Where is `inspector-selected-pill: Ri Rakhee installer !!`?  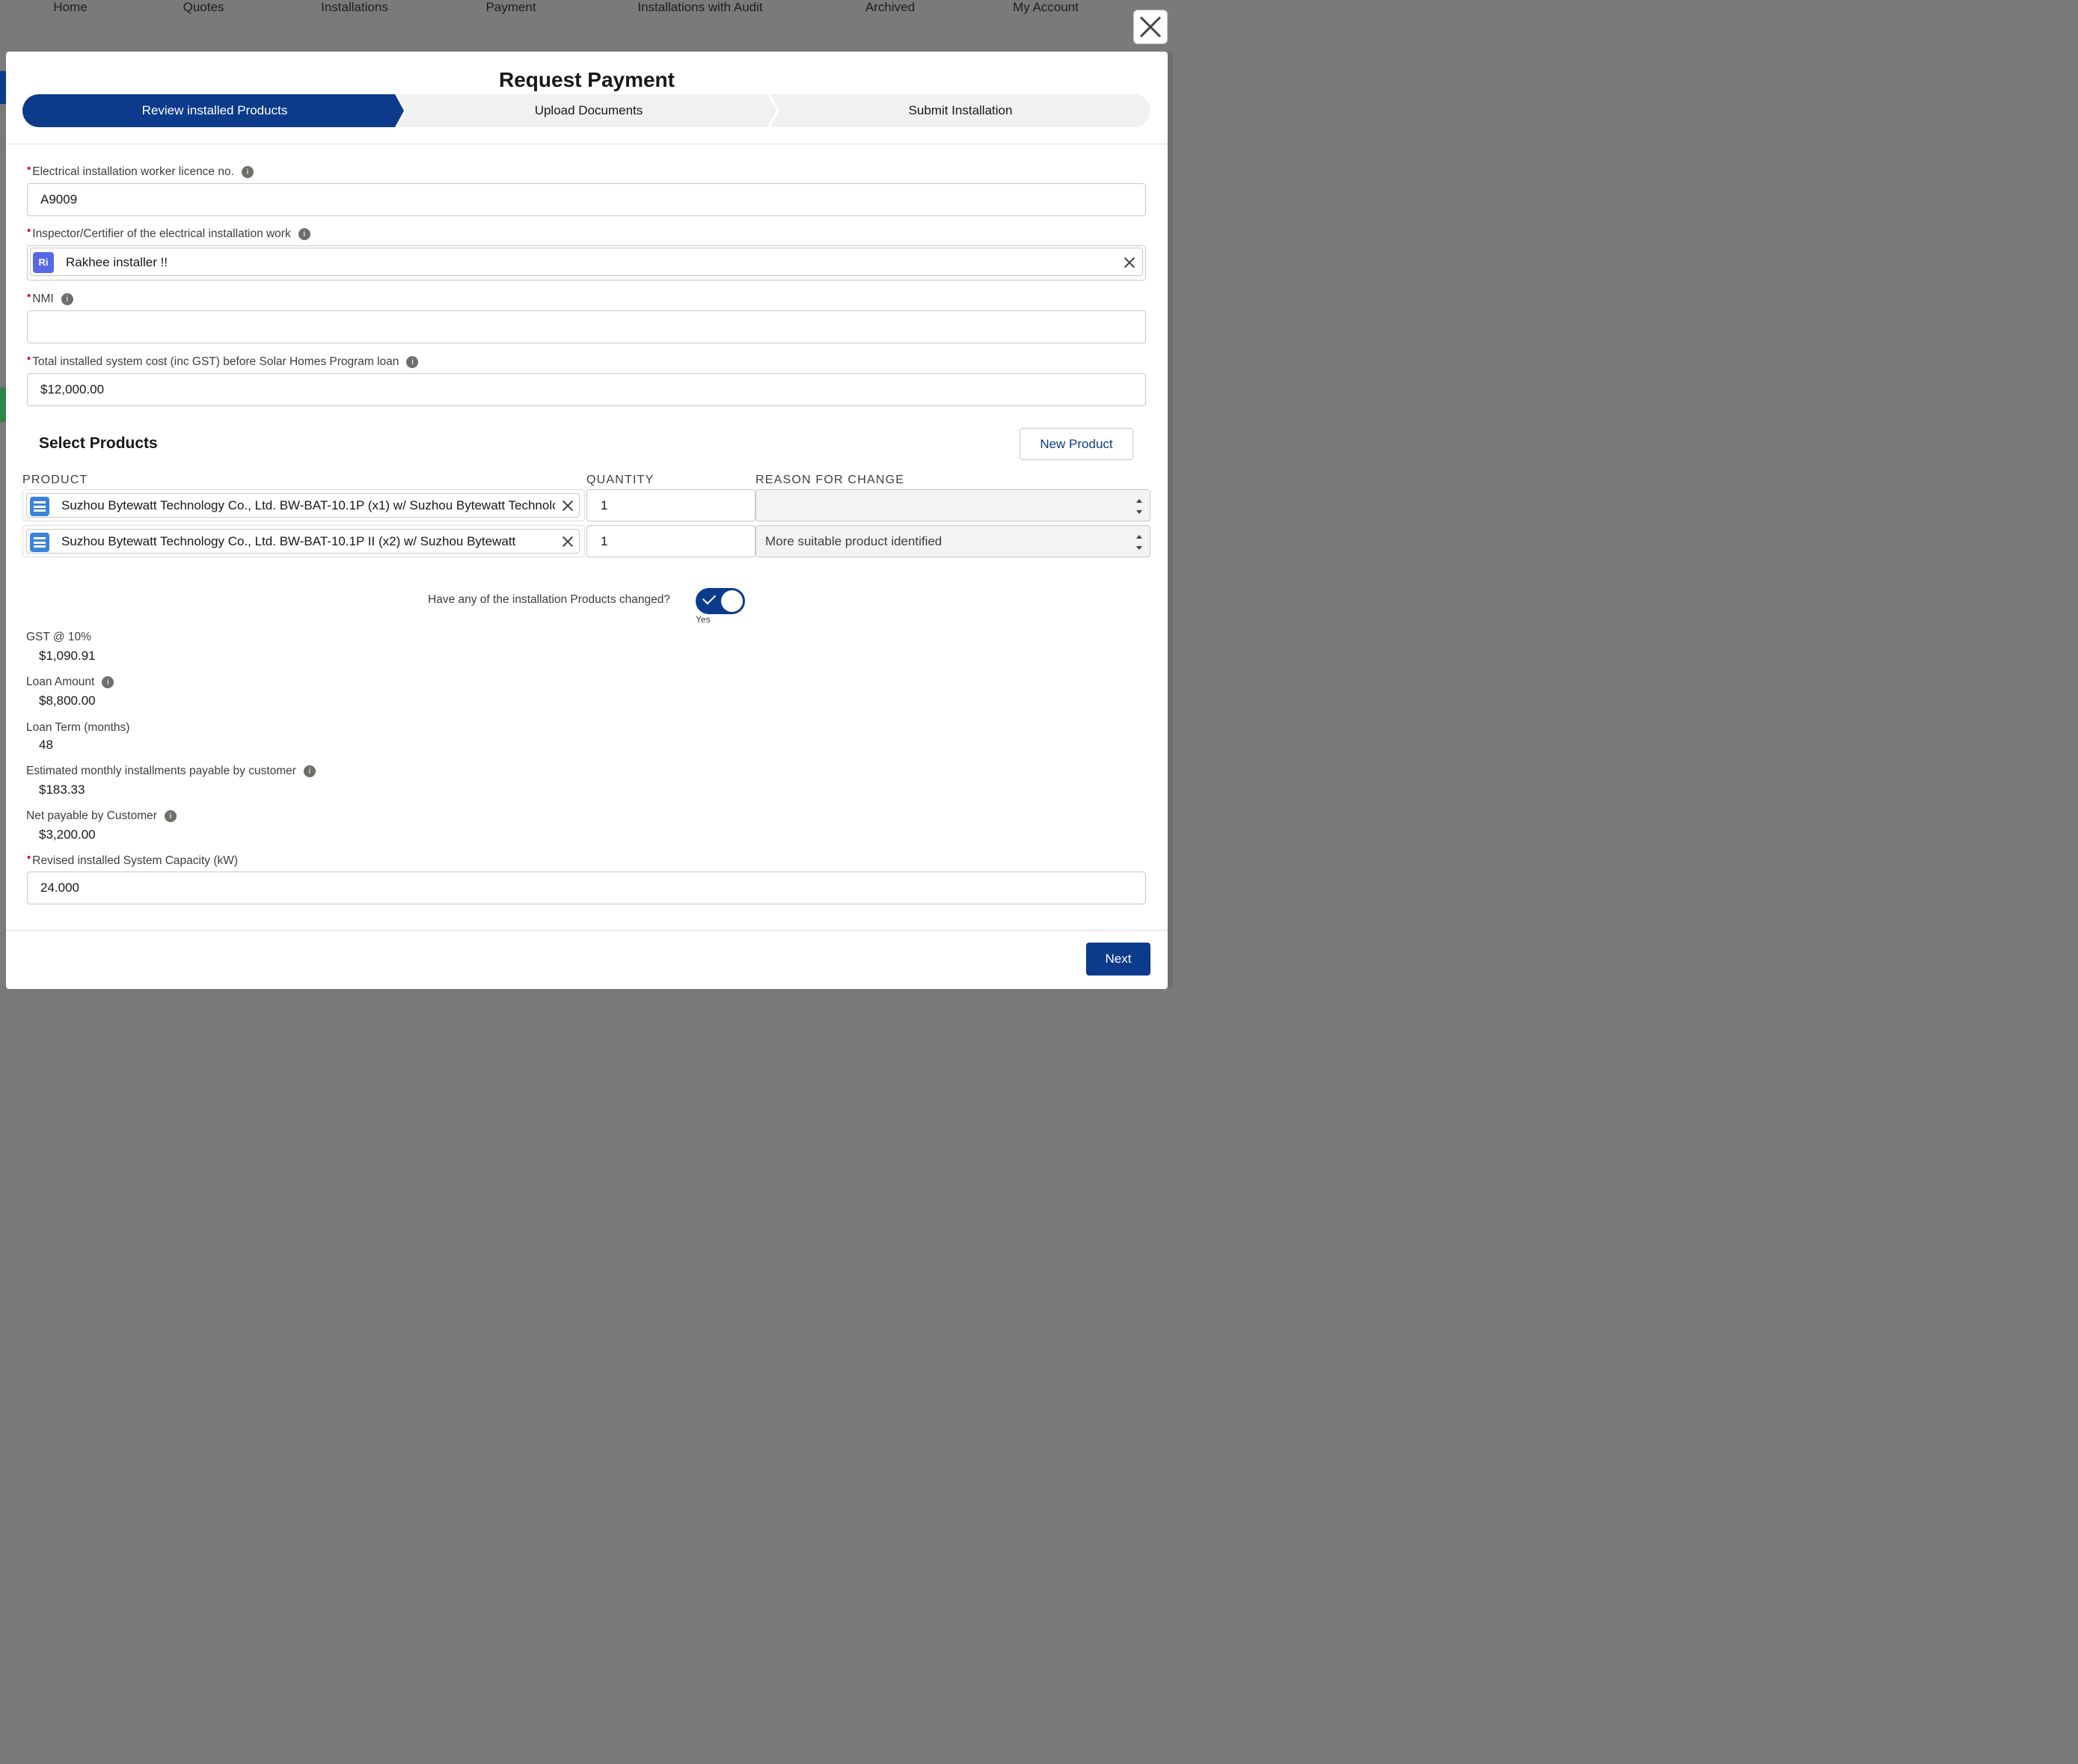 inspector-selected-pill: Ri Rakhee installer !! is located at coordinates (587, 262).